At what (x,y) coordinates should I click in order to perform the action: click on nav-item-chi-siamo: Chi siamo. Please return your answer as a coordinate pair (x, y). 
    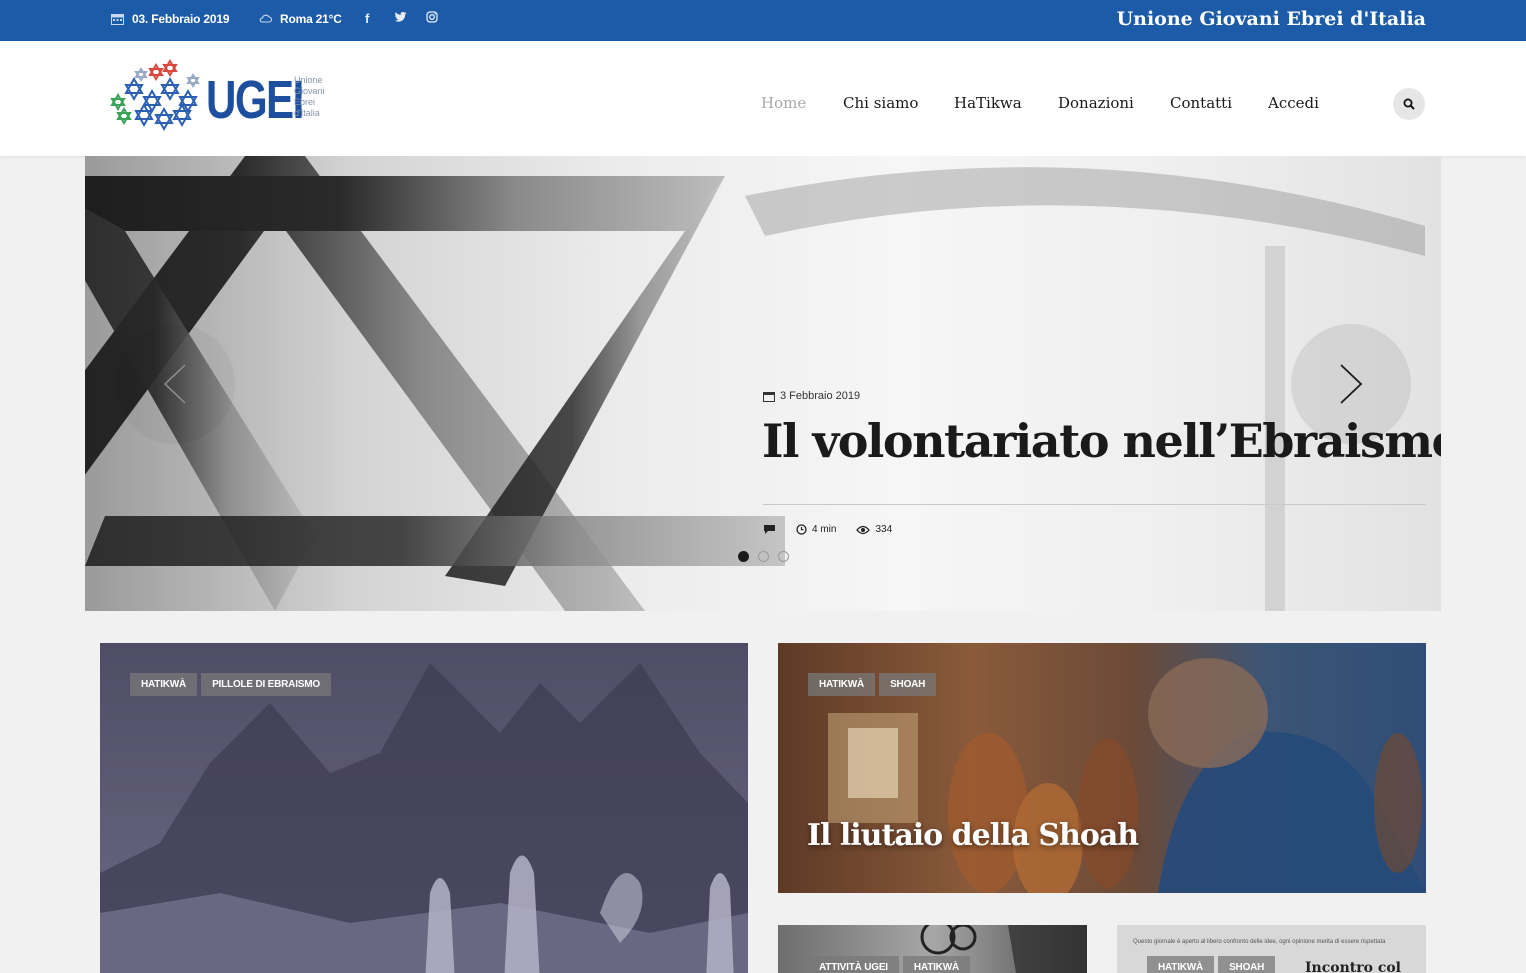
    Looking at the image, I should click on (880, 103).